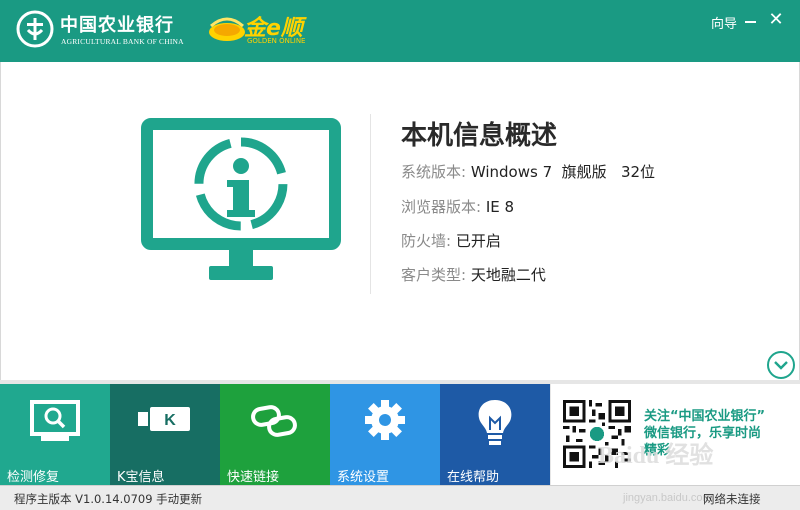 This screenshot has width=800, height=510. Describe the element at coordinates (781, 365) in the screenshot. I see `chevron-down-circle-icon` at that location.